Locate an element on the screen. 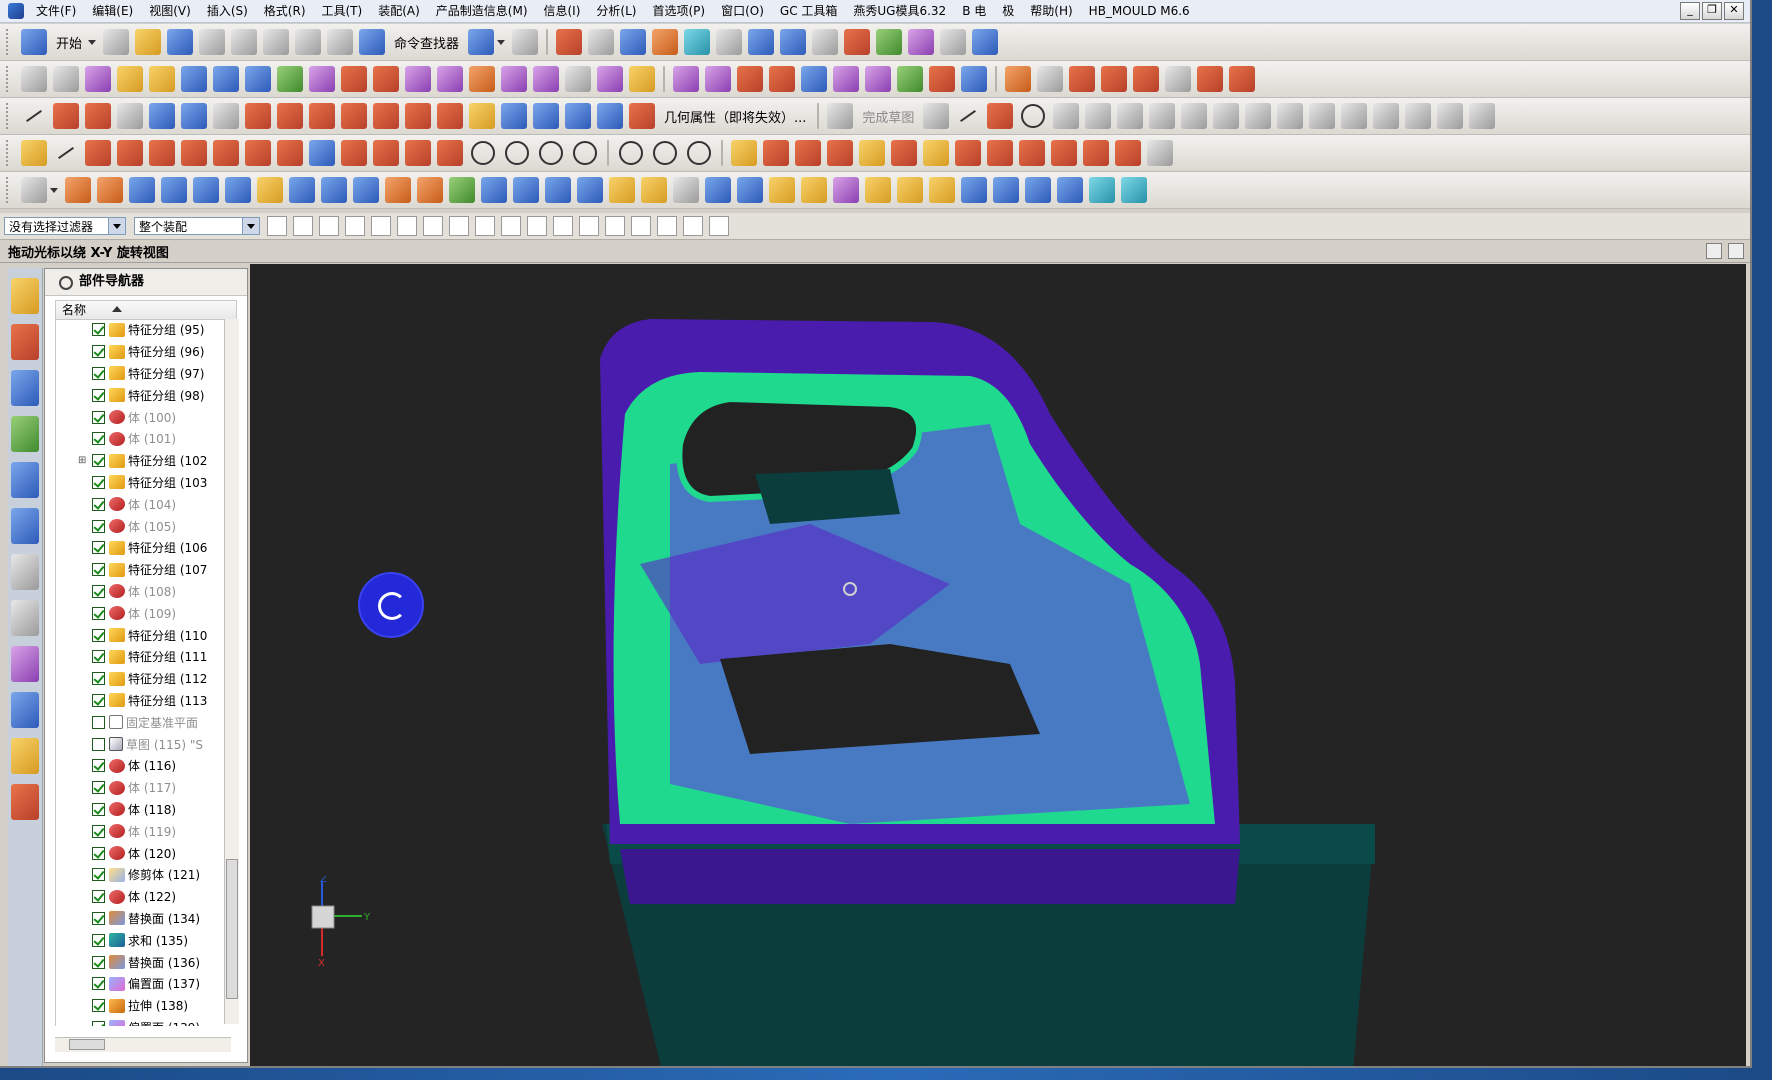 The width and height of the screenshot is (1772, 1080). open-folder-icon is located at coordinates (148, 42).